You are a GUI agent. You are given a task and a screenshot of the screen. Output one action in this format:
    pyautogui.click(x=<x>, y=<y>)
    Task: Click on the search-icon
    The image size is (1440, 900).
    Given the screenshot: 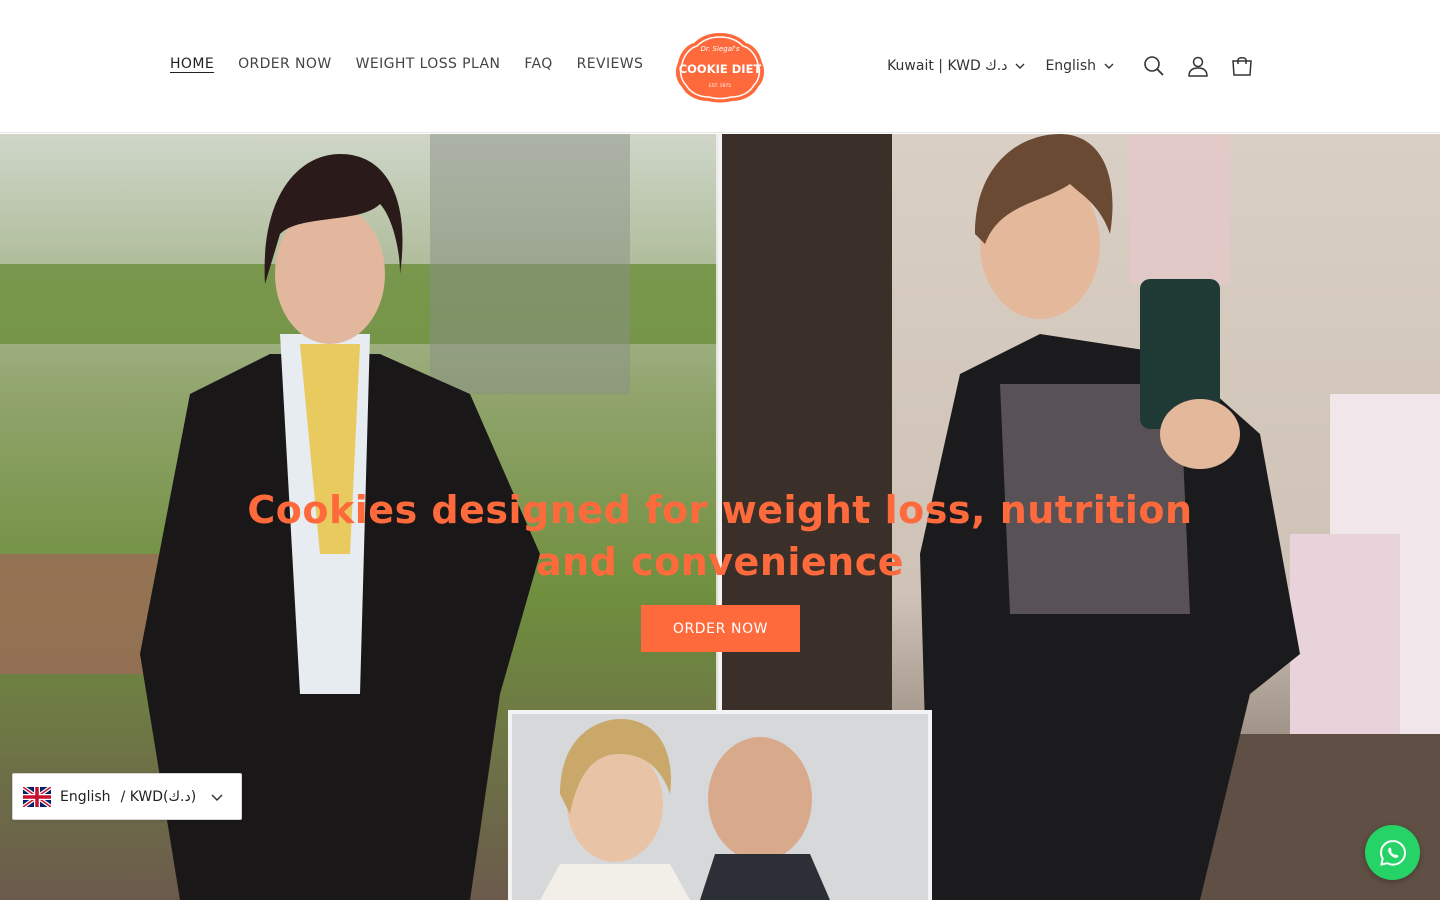 What is the action you would take?
    pyautogui.click(x=1154, y=66)
    